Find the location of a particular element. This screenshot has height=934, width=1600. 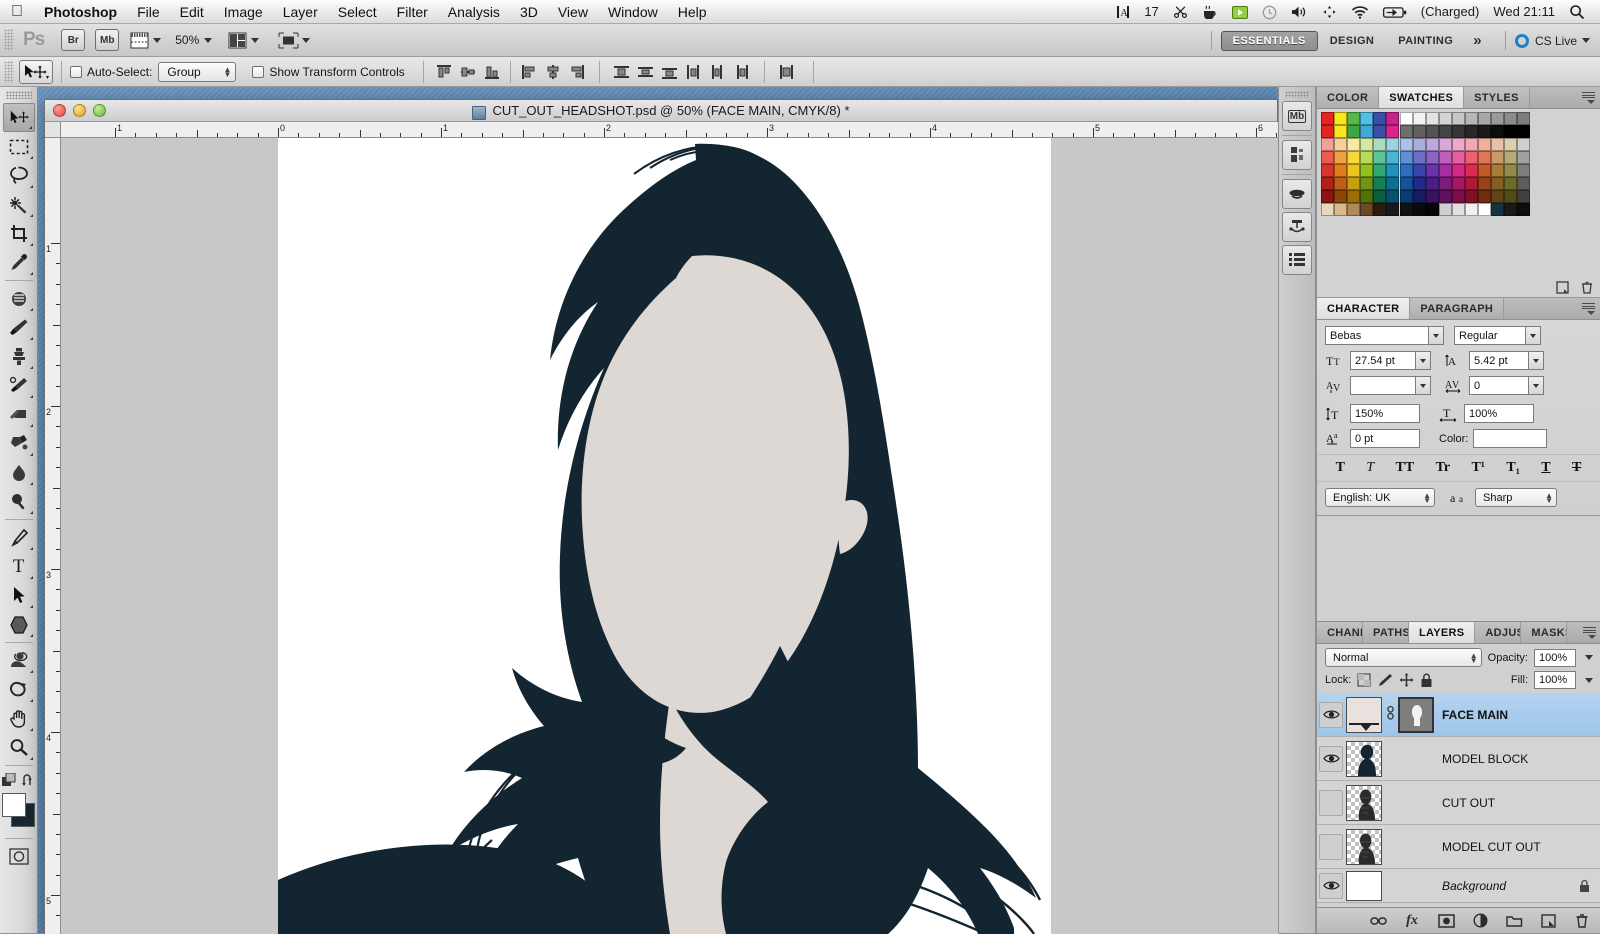

layer-style-icon: fx is located at coordinates (1412, 921).